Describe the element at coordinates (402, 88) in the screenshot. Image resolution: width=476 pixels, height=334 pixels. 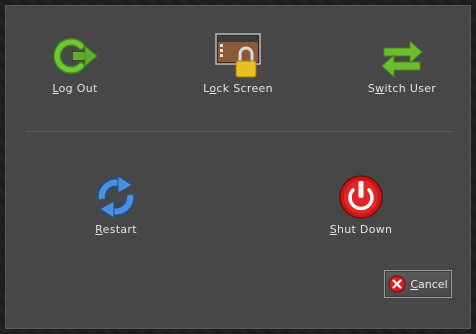
I see `switch-user-label: Switch User` at that location.